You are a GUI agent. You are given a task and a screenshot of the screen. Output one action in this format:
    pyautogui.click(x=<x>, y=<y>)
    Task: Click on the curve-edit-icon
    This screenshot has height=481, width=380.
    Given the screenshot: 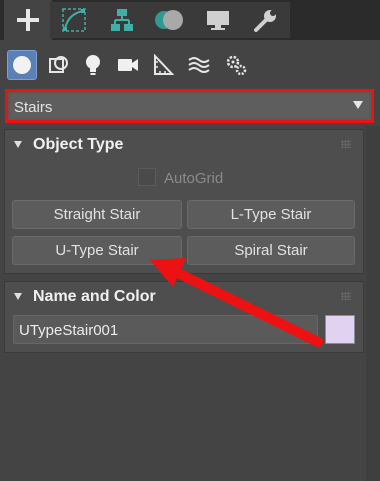 What is the action you would take?
    pyautogui.click(x=74, y=20)
    